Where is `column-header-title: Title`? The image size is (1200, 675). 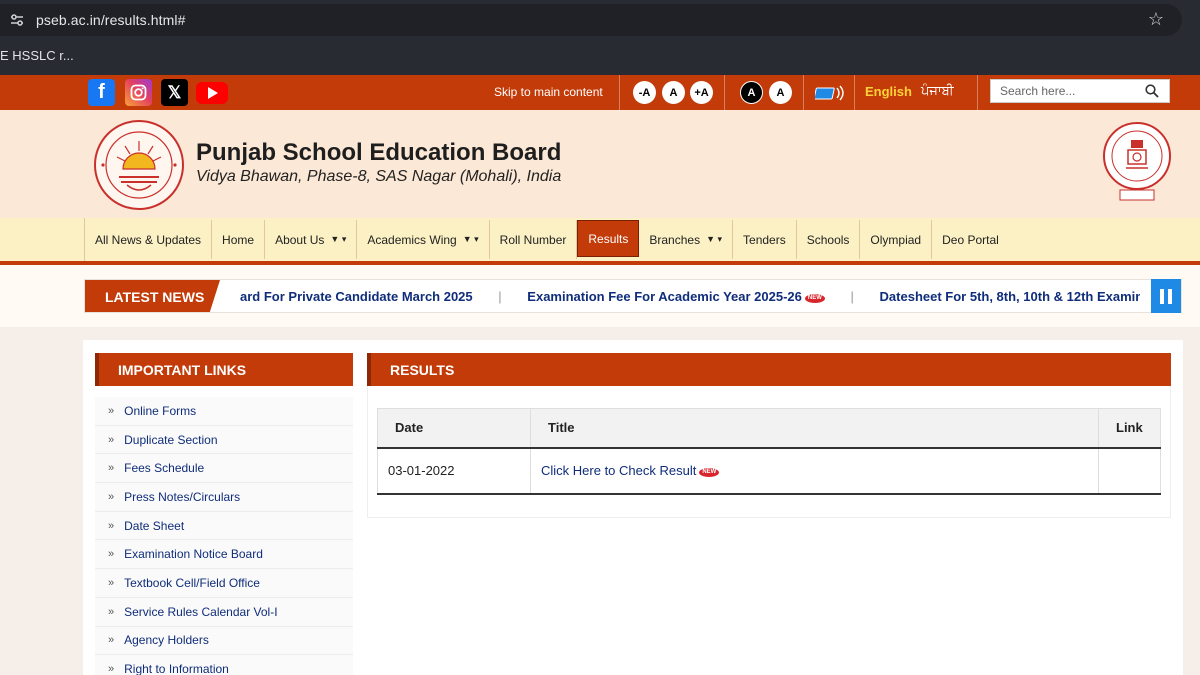
column-header-title: Title is located at coordinates (814, 428).